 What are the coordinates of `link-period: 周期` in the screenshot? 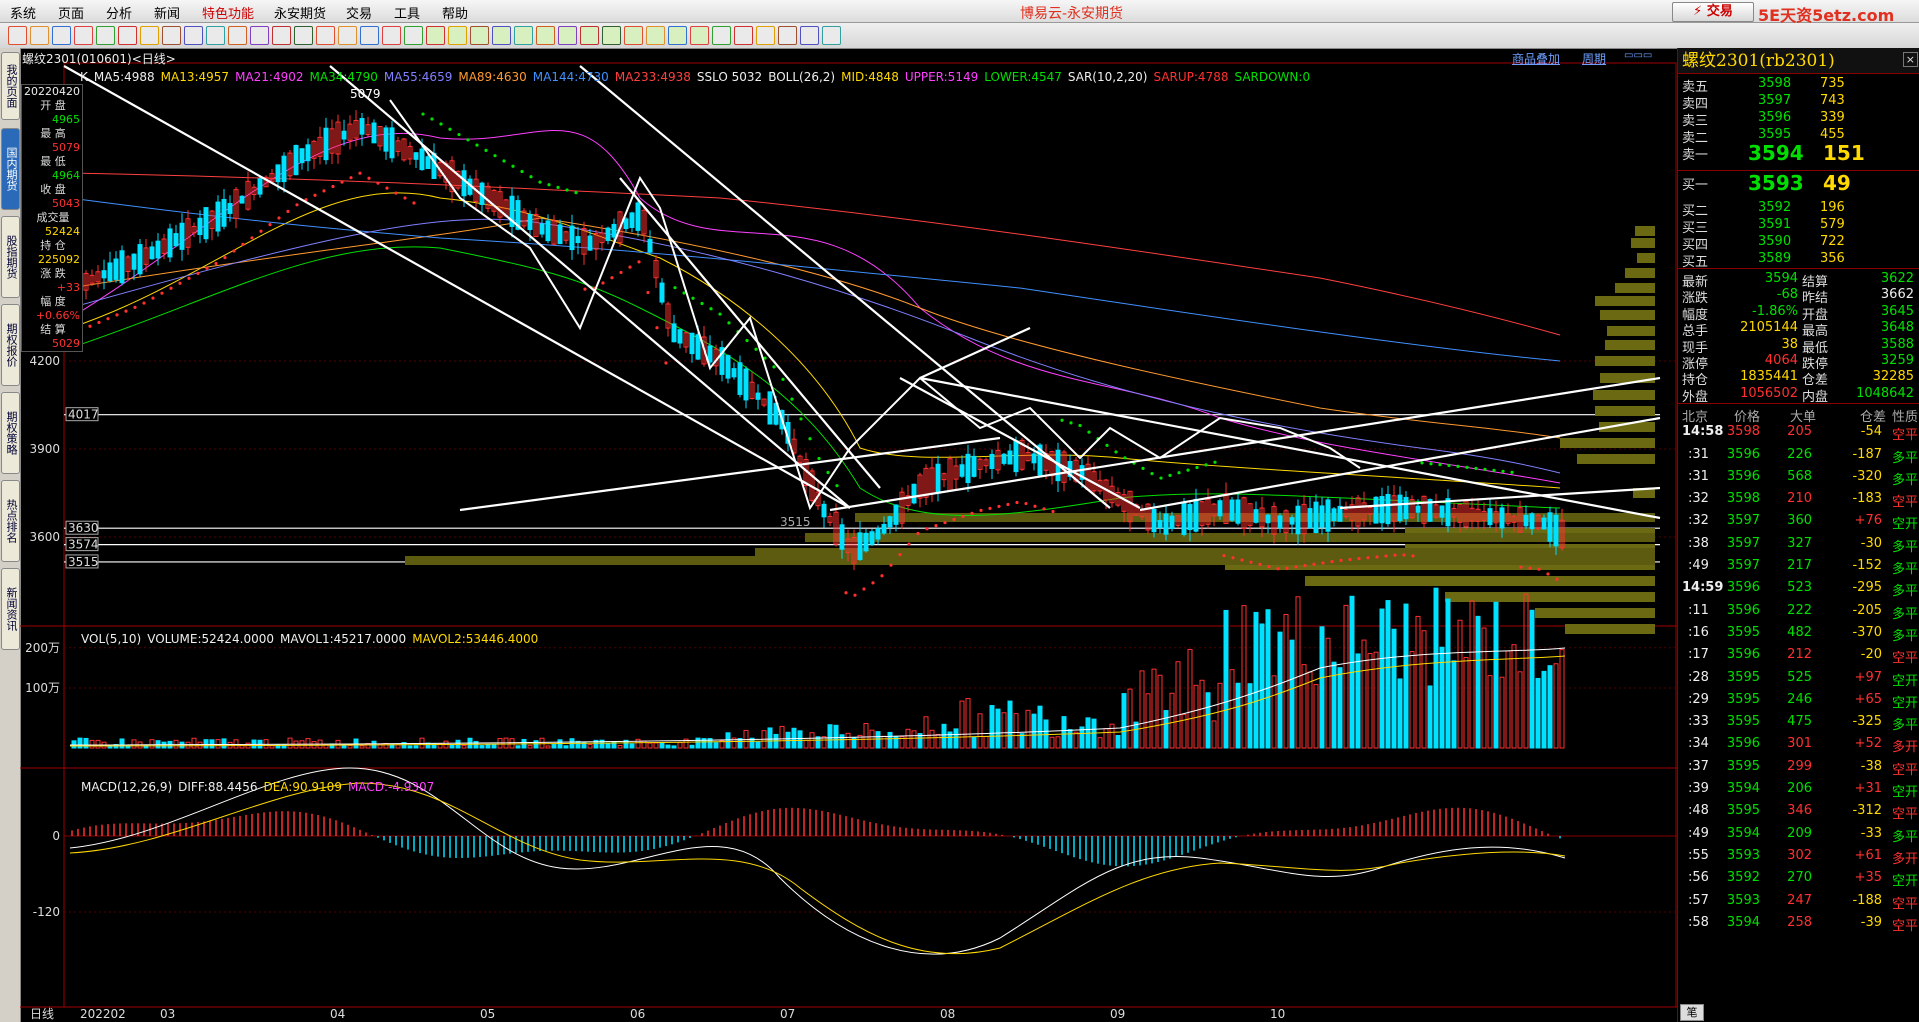 It's located at (1594, 58).